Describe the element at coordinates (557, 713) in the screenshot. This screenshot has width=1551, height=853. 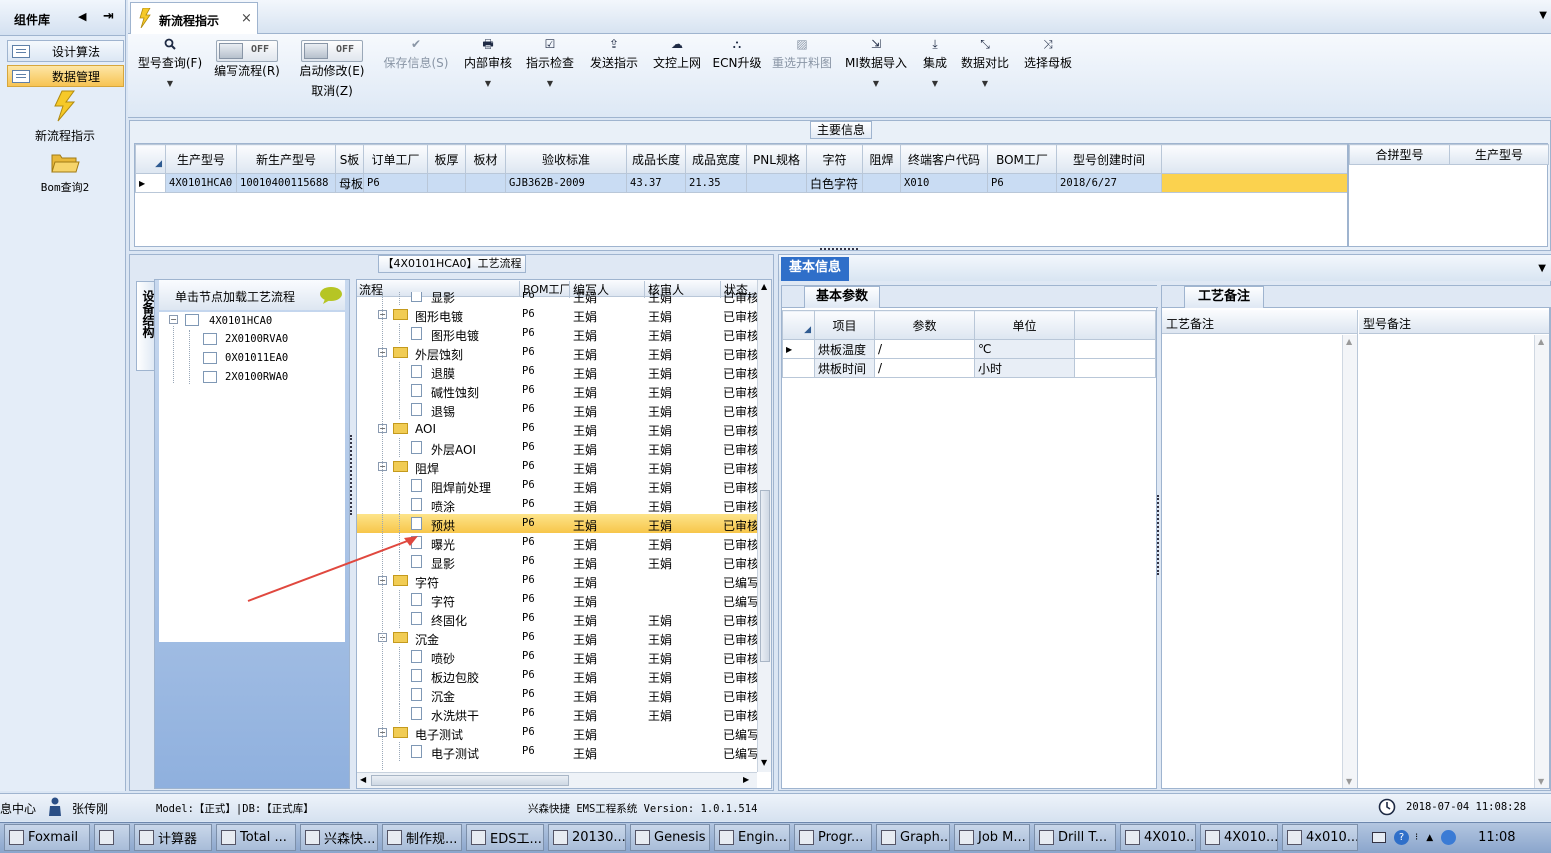
I see `process-step-row: 水洗烘干 P6 王娟 王娟 已审核` at that location.